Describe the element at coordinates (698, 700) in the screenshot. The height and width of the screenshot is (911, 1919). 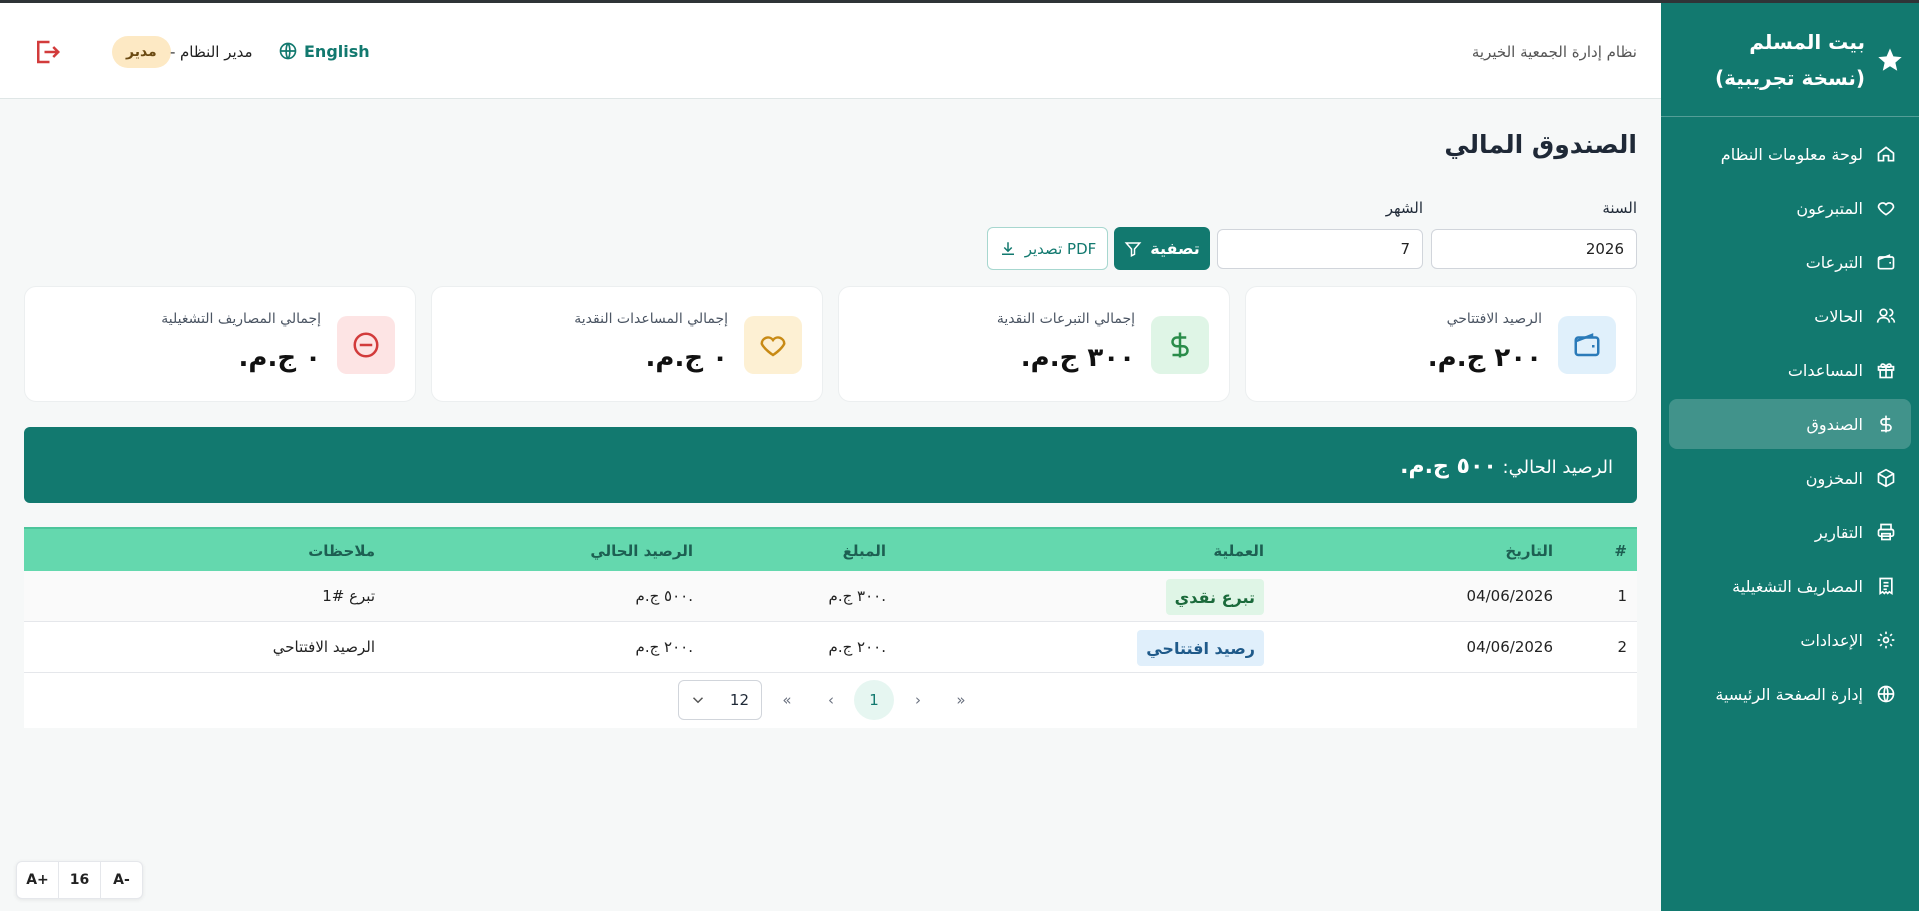
I see `chevron-down-icon` at that location.